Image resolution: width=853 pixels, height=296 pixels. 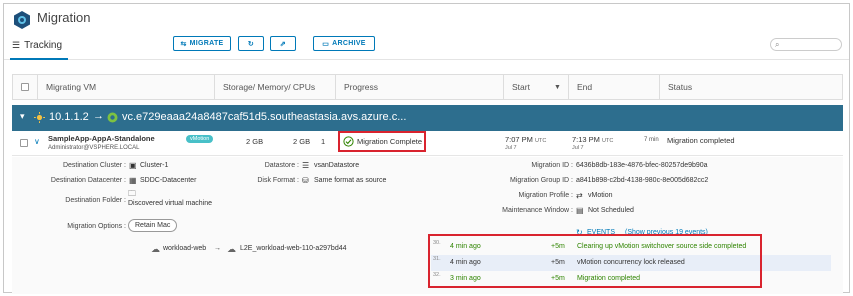 I want to click on dest-cluster: Cluster-1, so click(x=154, y=165).